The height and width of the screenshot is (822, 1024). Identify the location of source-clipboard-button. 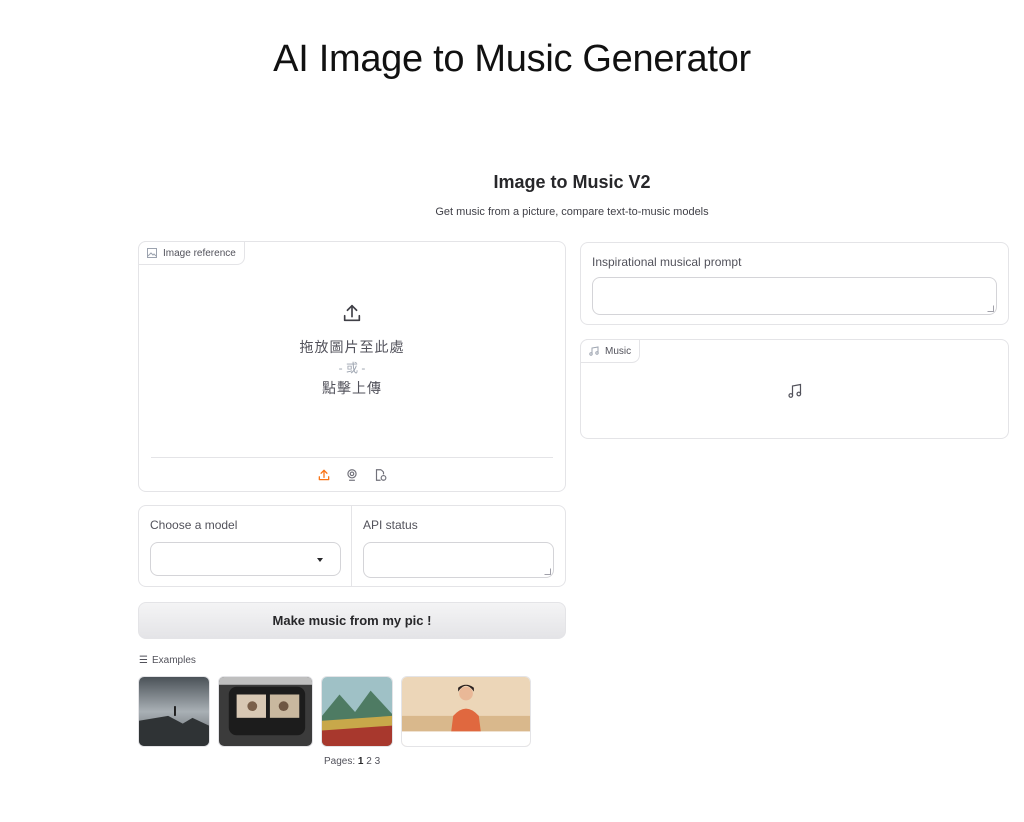
(380, 475).